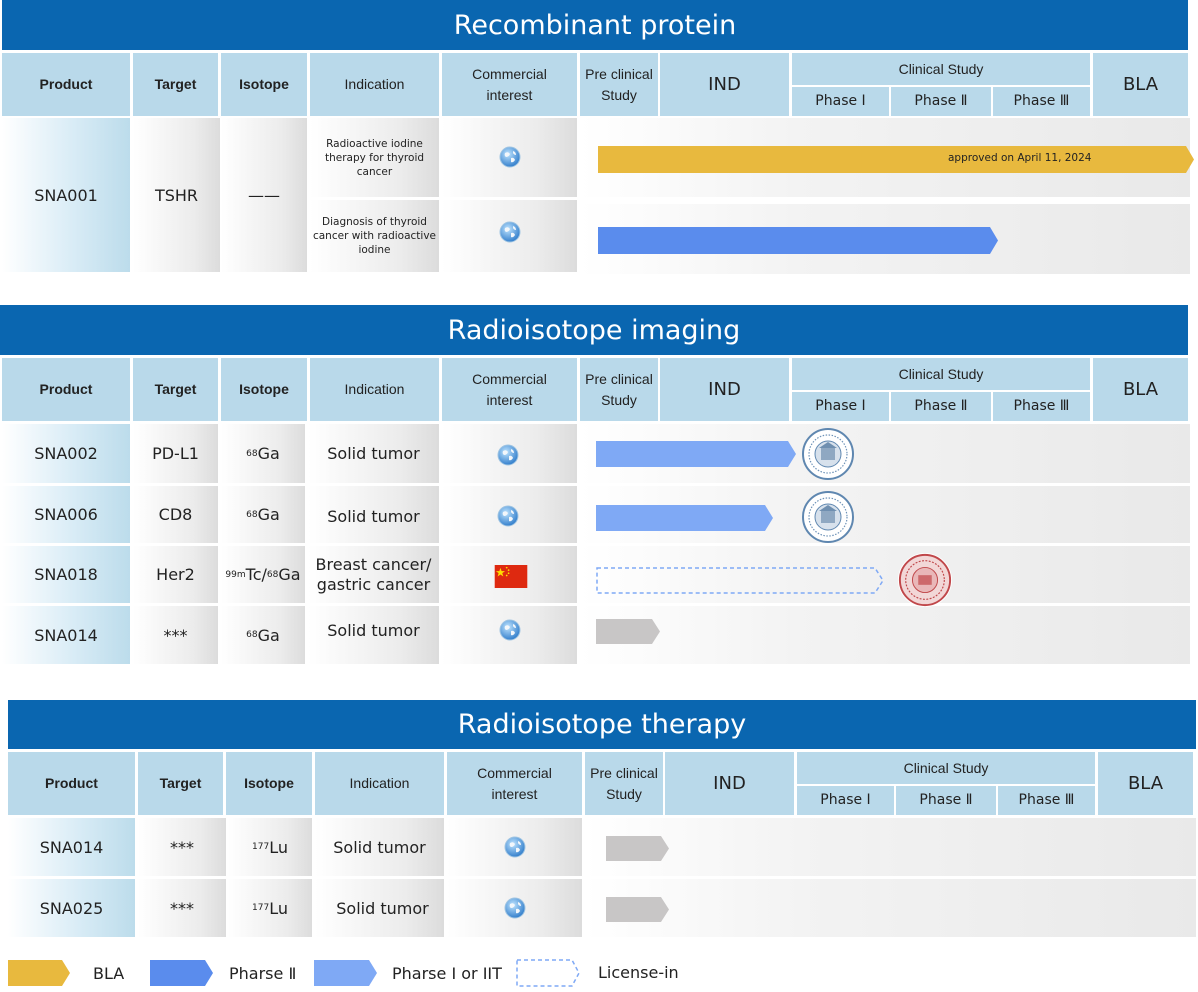 This screenshot has width=1198, height=992. What do you see at coordinates (740, 580) in the screenshot?
I see `progress-arrow-license-in` at bounding box center [740, 580].